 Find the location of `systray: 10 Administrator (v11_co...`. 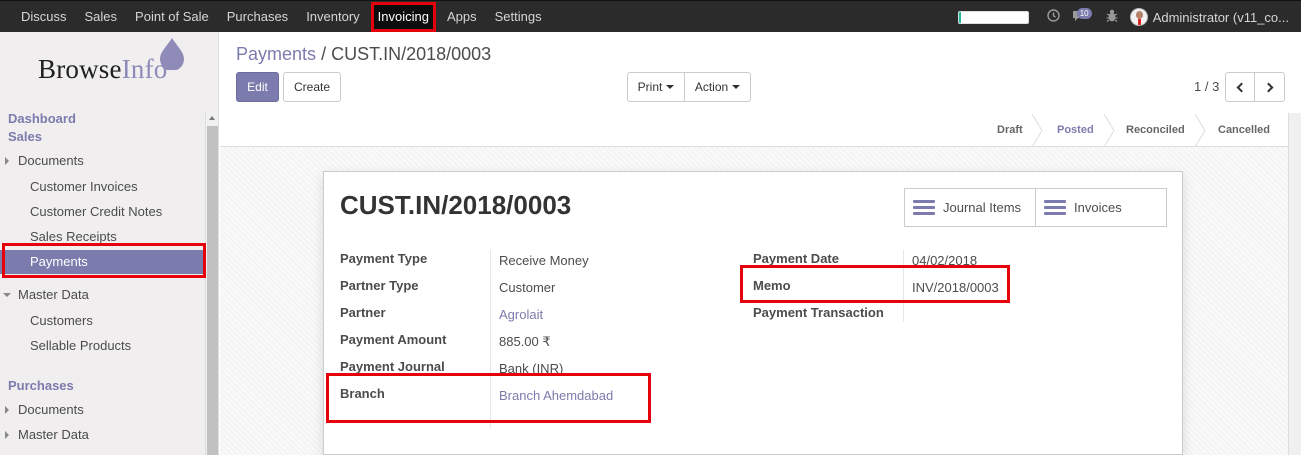

systray: 10 Administrator (v11_co... is located at coordinates (1123, 17).